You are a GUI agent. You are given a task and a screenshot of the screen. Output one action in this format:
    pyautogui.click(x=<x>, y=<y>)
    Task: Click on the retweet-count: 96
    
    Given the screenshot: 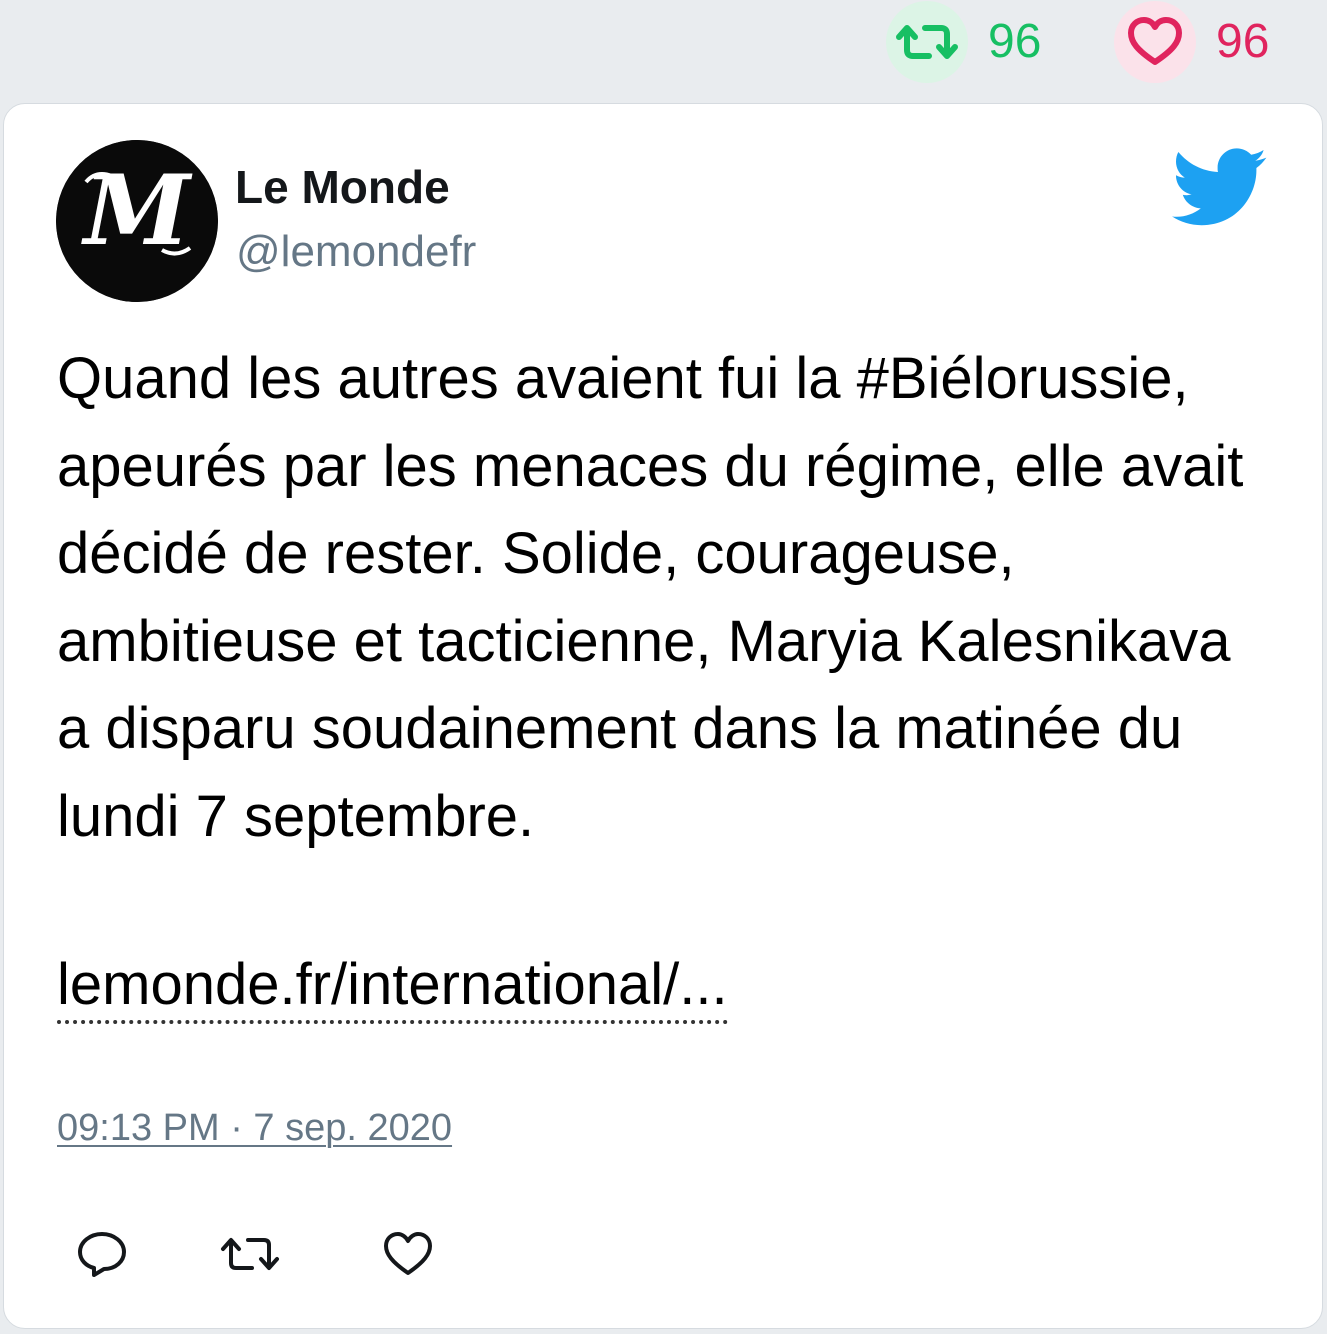 What is the action you would take?
    pyautogui.click(x=1015, y=41)
    